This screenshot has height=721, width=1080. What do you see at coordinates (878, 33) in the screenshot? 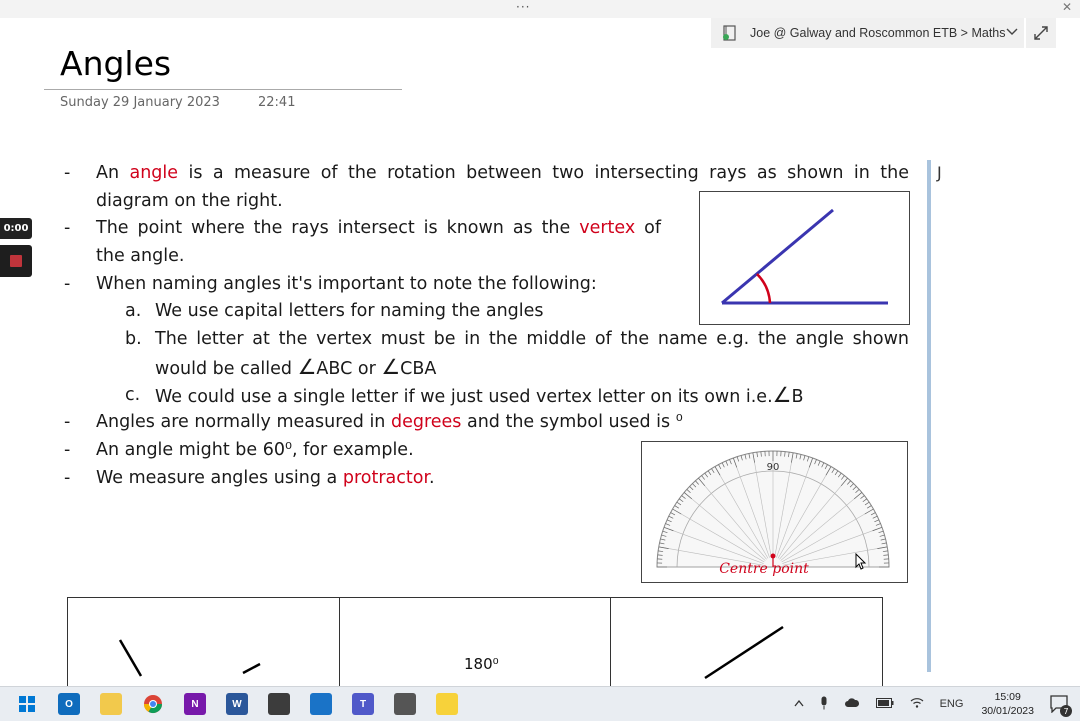
I see `breadcrumb-text: Joe @ Galway and Roscommon ETB > Maths` at bounding box center [878, 33].